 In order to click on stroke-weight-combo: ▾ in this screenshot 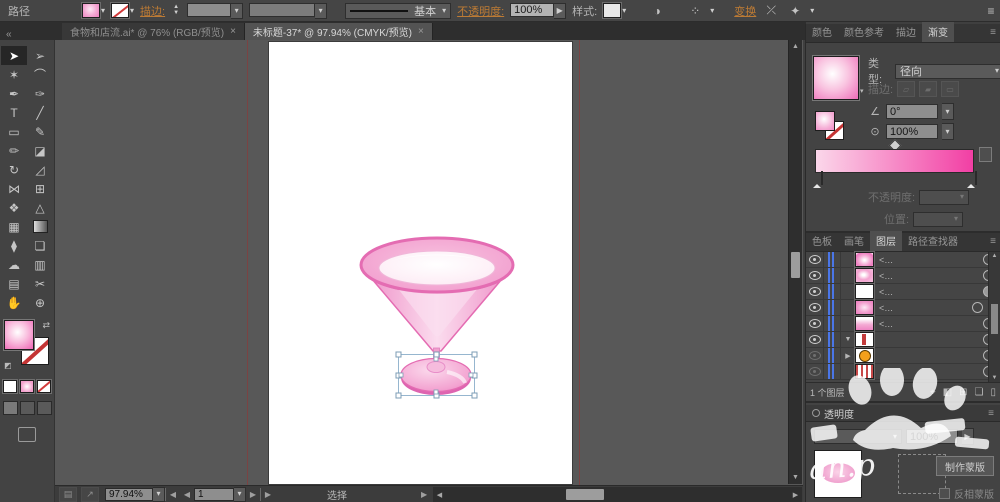, I will do `click(215, 10)`.